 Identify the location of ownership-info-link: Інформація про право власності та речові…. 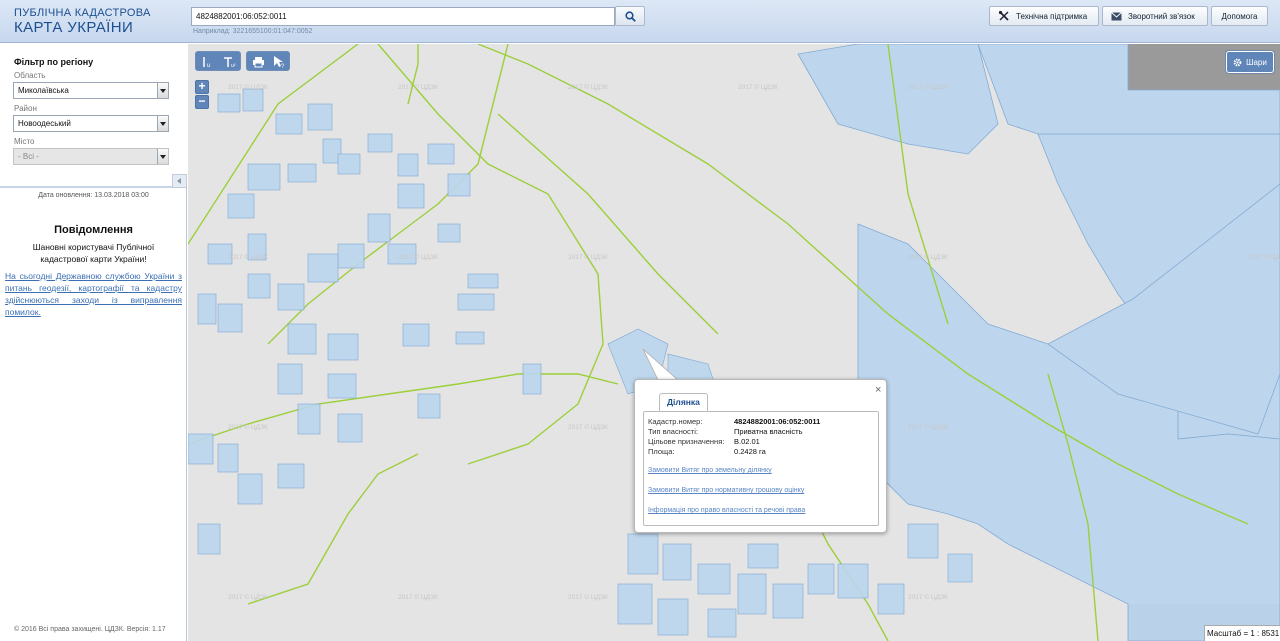
(726, 510).